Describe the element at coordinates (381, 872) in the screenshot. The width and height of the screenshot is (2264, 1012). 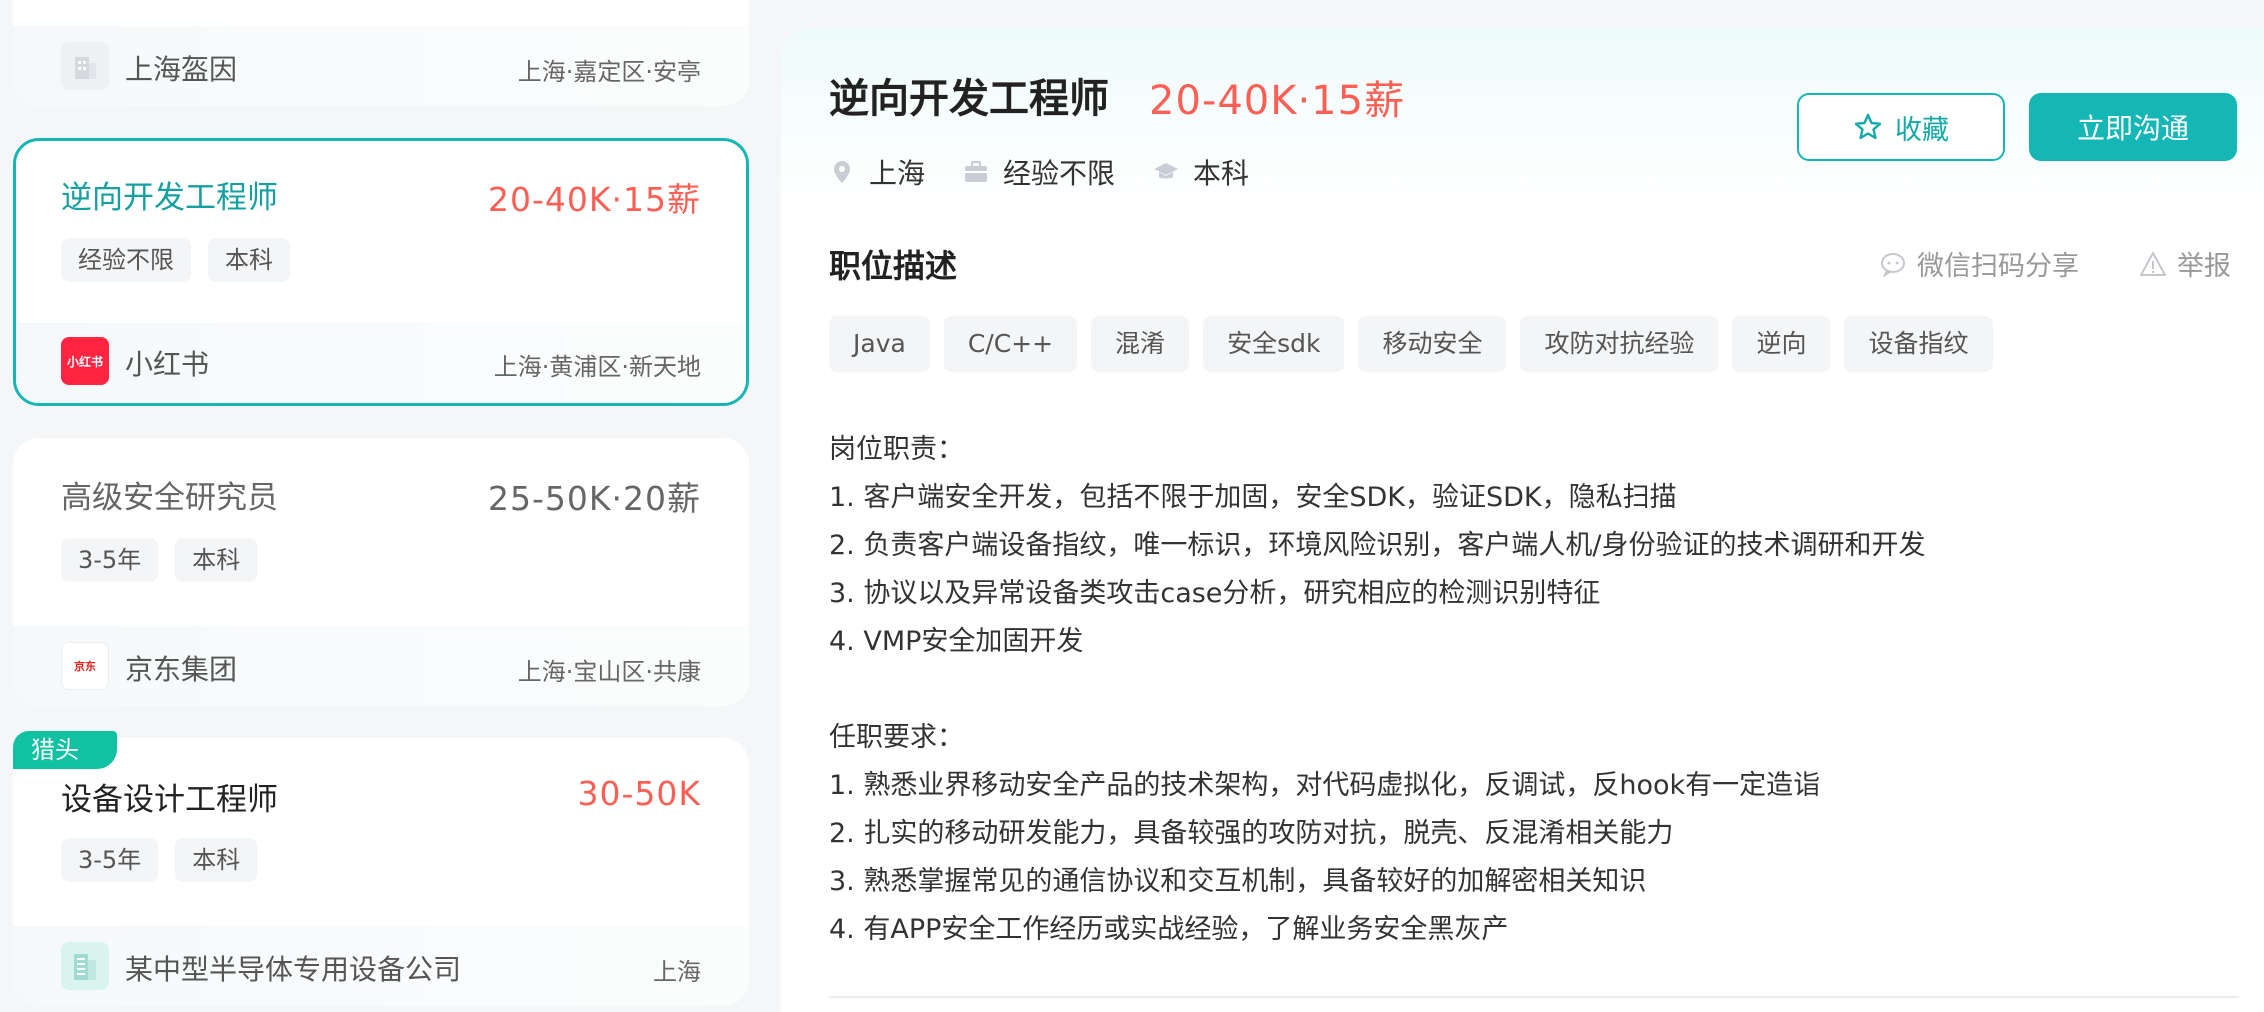
I see `job-card: 设备设计工程师 30-50K 3-5年 本科 某中型半导体专用设备公司 上海` at that location.